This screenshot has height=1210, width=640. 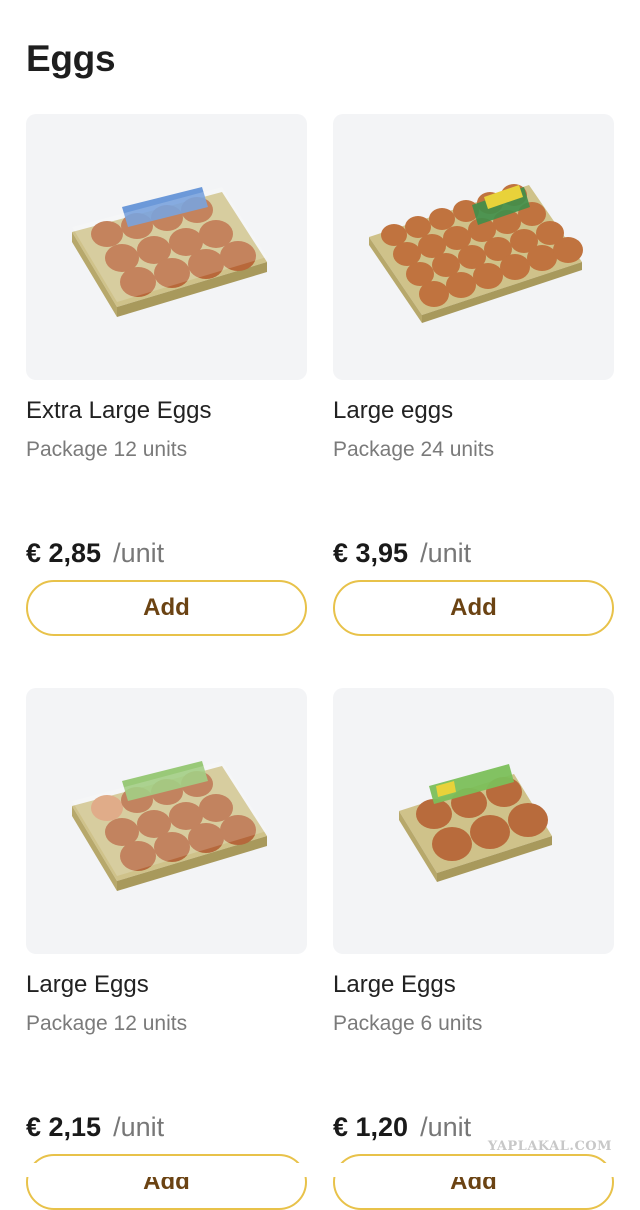 I want to click on price: € 1,20, so click(x=371, y=1127).